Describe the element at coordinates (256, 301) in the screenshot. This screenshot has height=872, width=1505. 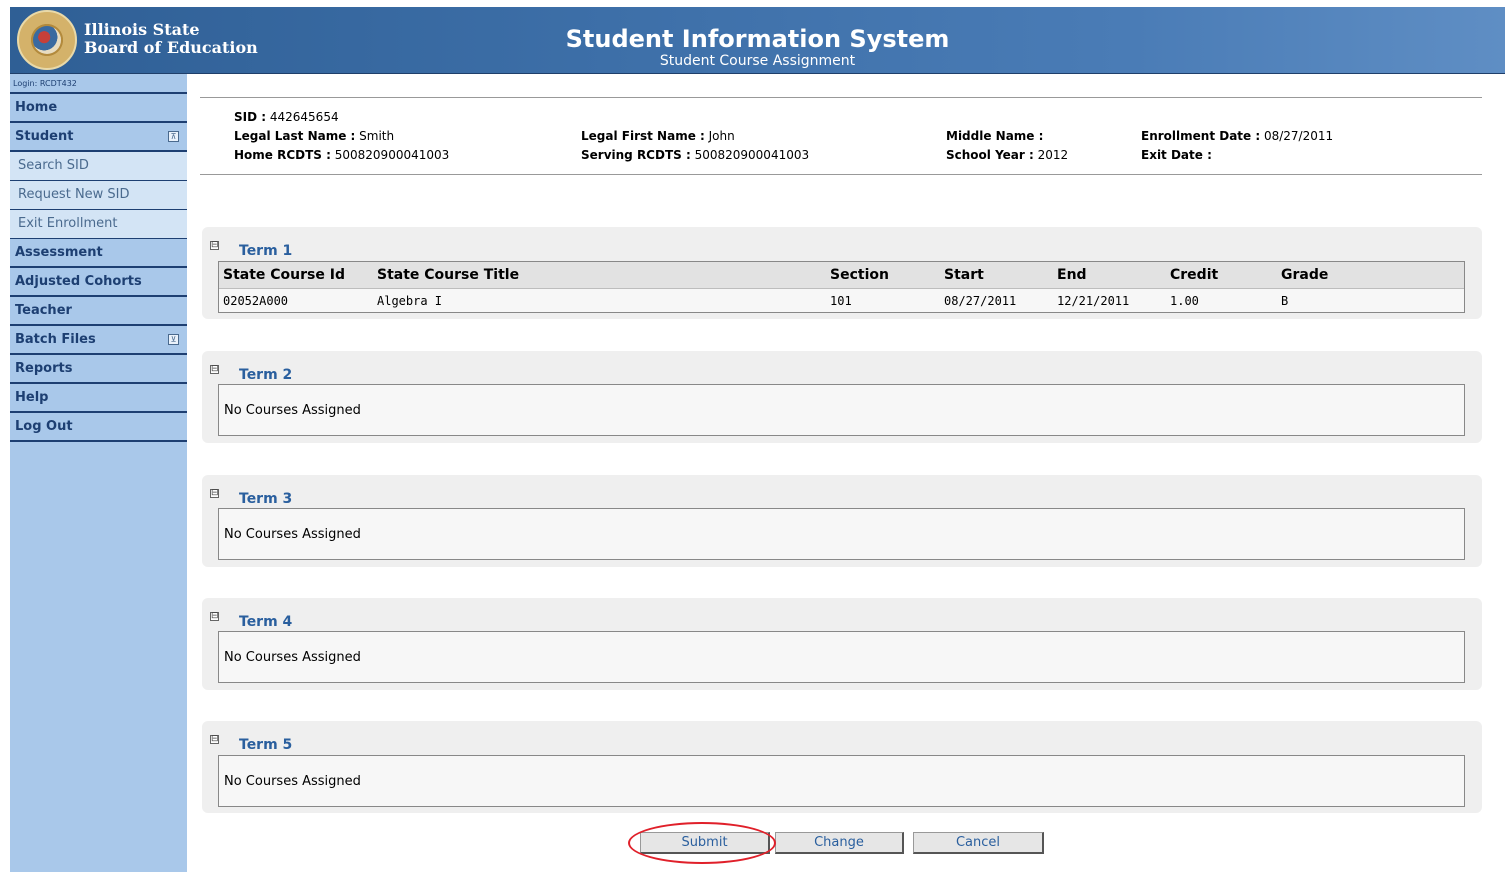
I see `course-id-cell: 02052A000` at that location.